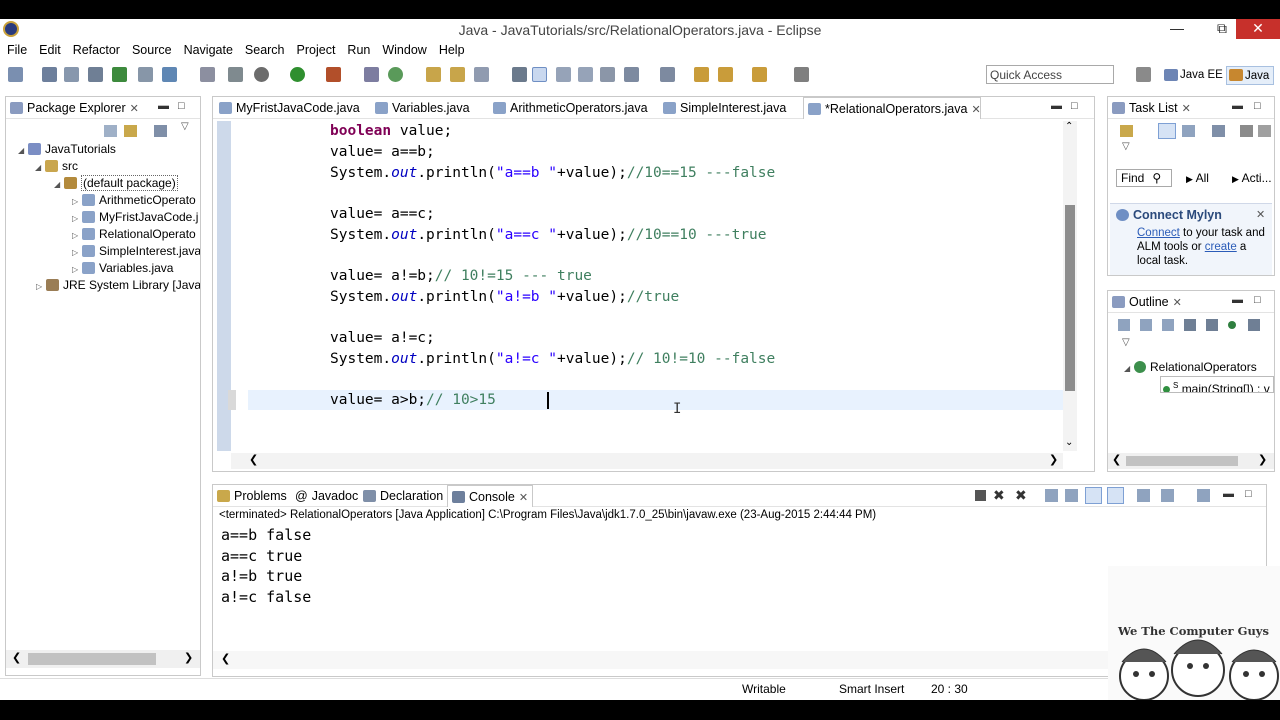 The height and width of the screenshot is (720, 1280). Describe the element at coordinates (1167, 131) in the screenshot. I see `categorized-icon` at that location.